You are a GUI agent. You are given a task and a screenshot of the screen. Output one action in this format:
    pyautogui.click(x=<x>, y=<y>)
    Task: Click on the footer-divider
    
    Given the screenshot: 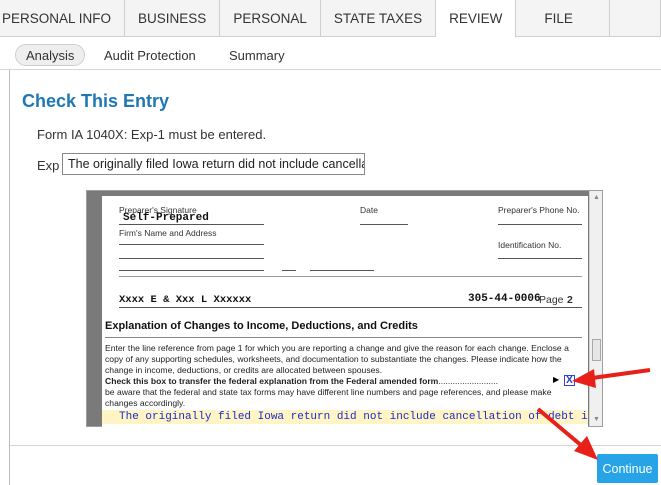 What is the action you would take?
    pyautogui.click(x=335, y=445)
    